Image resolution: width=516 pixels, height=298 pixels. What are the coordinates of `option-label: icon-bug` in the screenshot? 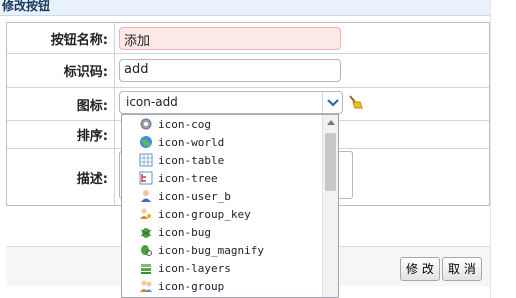 It's located at (184, 232).